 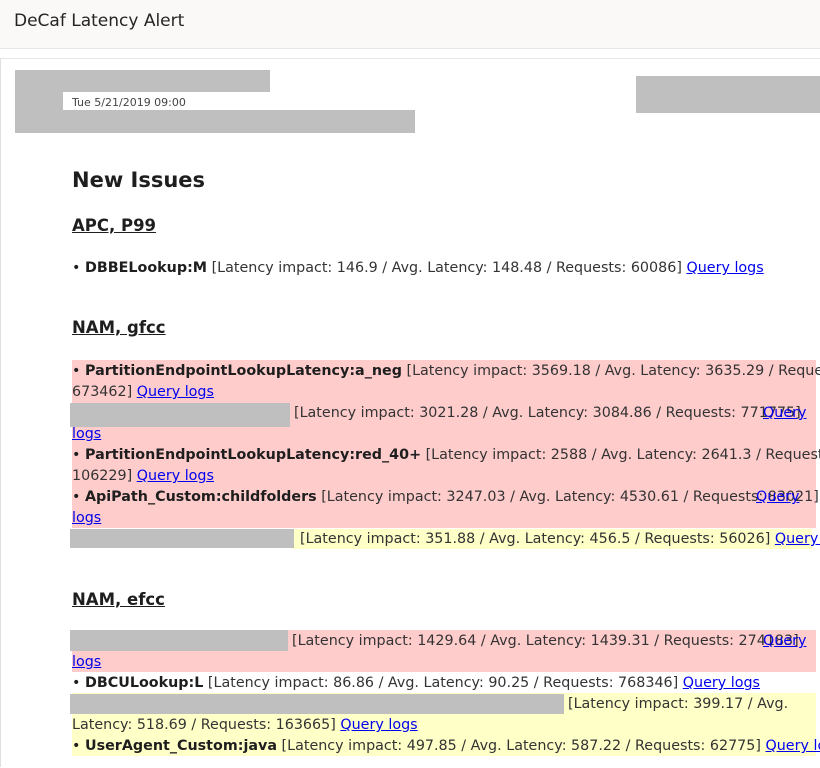 What do you see at coordinates (215, 121) in the screenshot?
I see `redacted-recipients` at bounding box center [215, 121].